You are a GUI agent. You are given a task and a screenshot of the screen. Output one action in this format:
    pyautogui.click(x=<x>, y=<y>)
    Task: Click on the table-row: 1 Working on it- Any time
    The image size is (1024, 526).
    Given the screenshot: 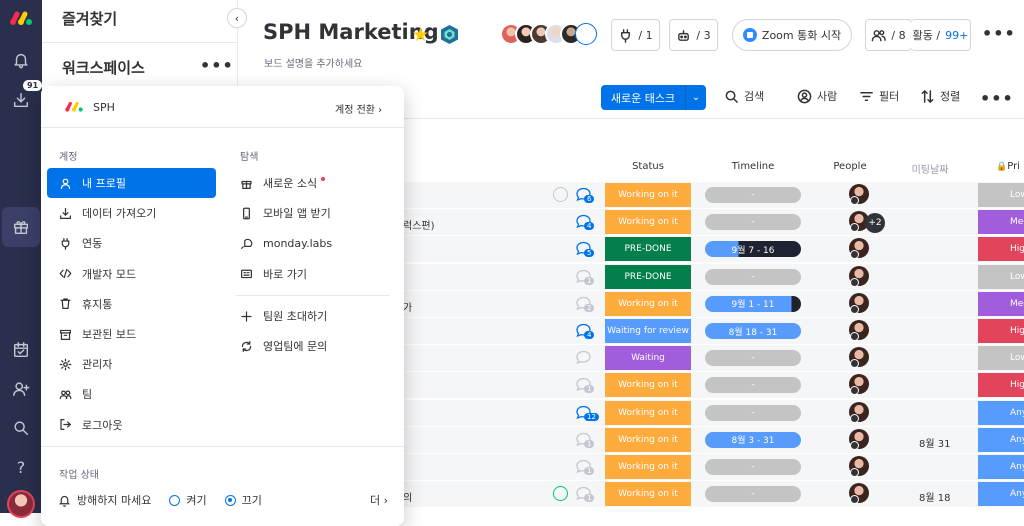 What is the action you would take?
    pyautogui.click(x=713, y=467)
    